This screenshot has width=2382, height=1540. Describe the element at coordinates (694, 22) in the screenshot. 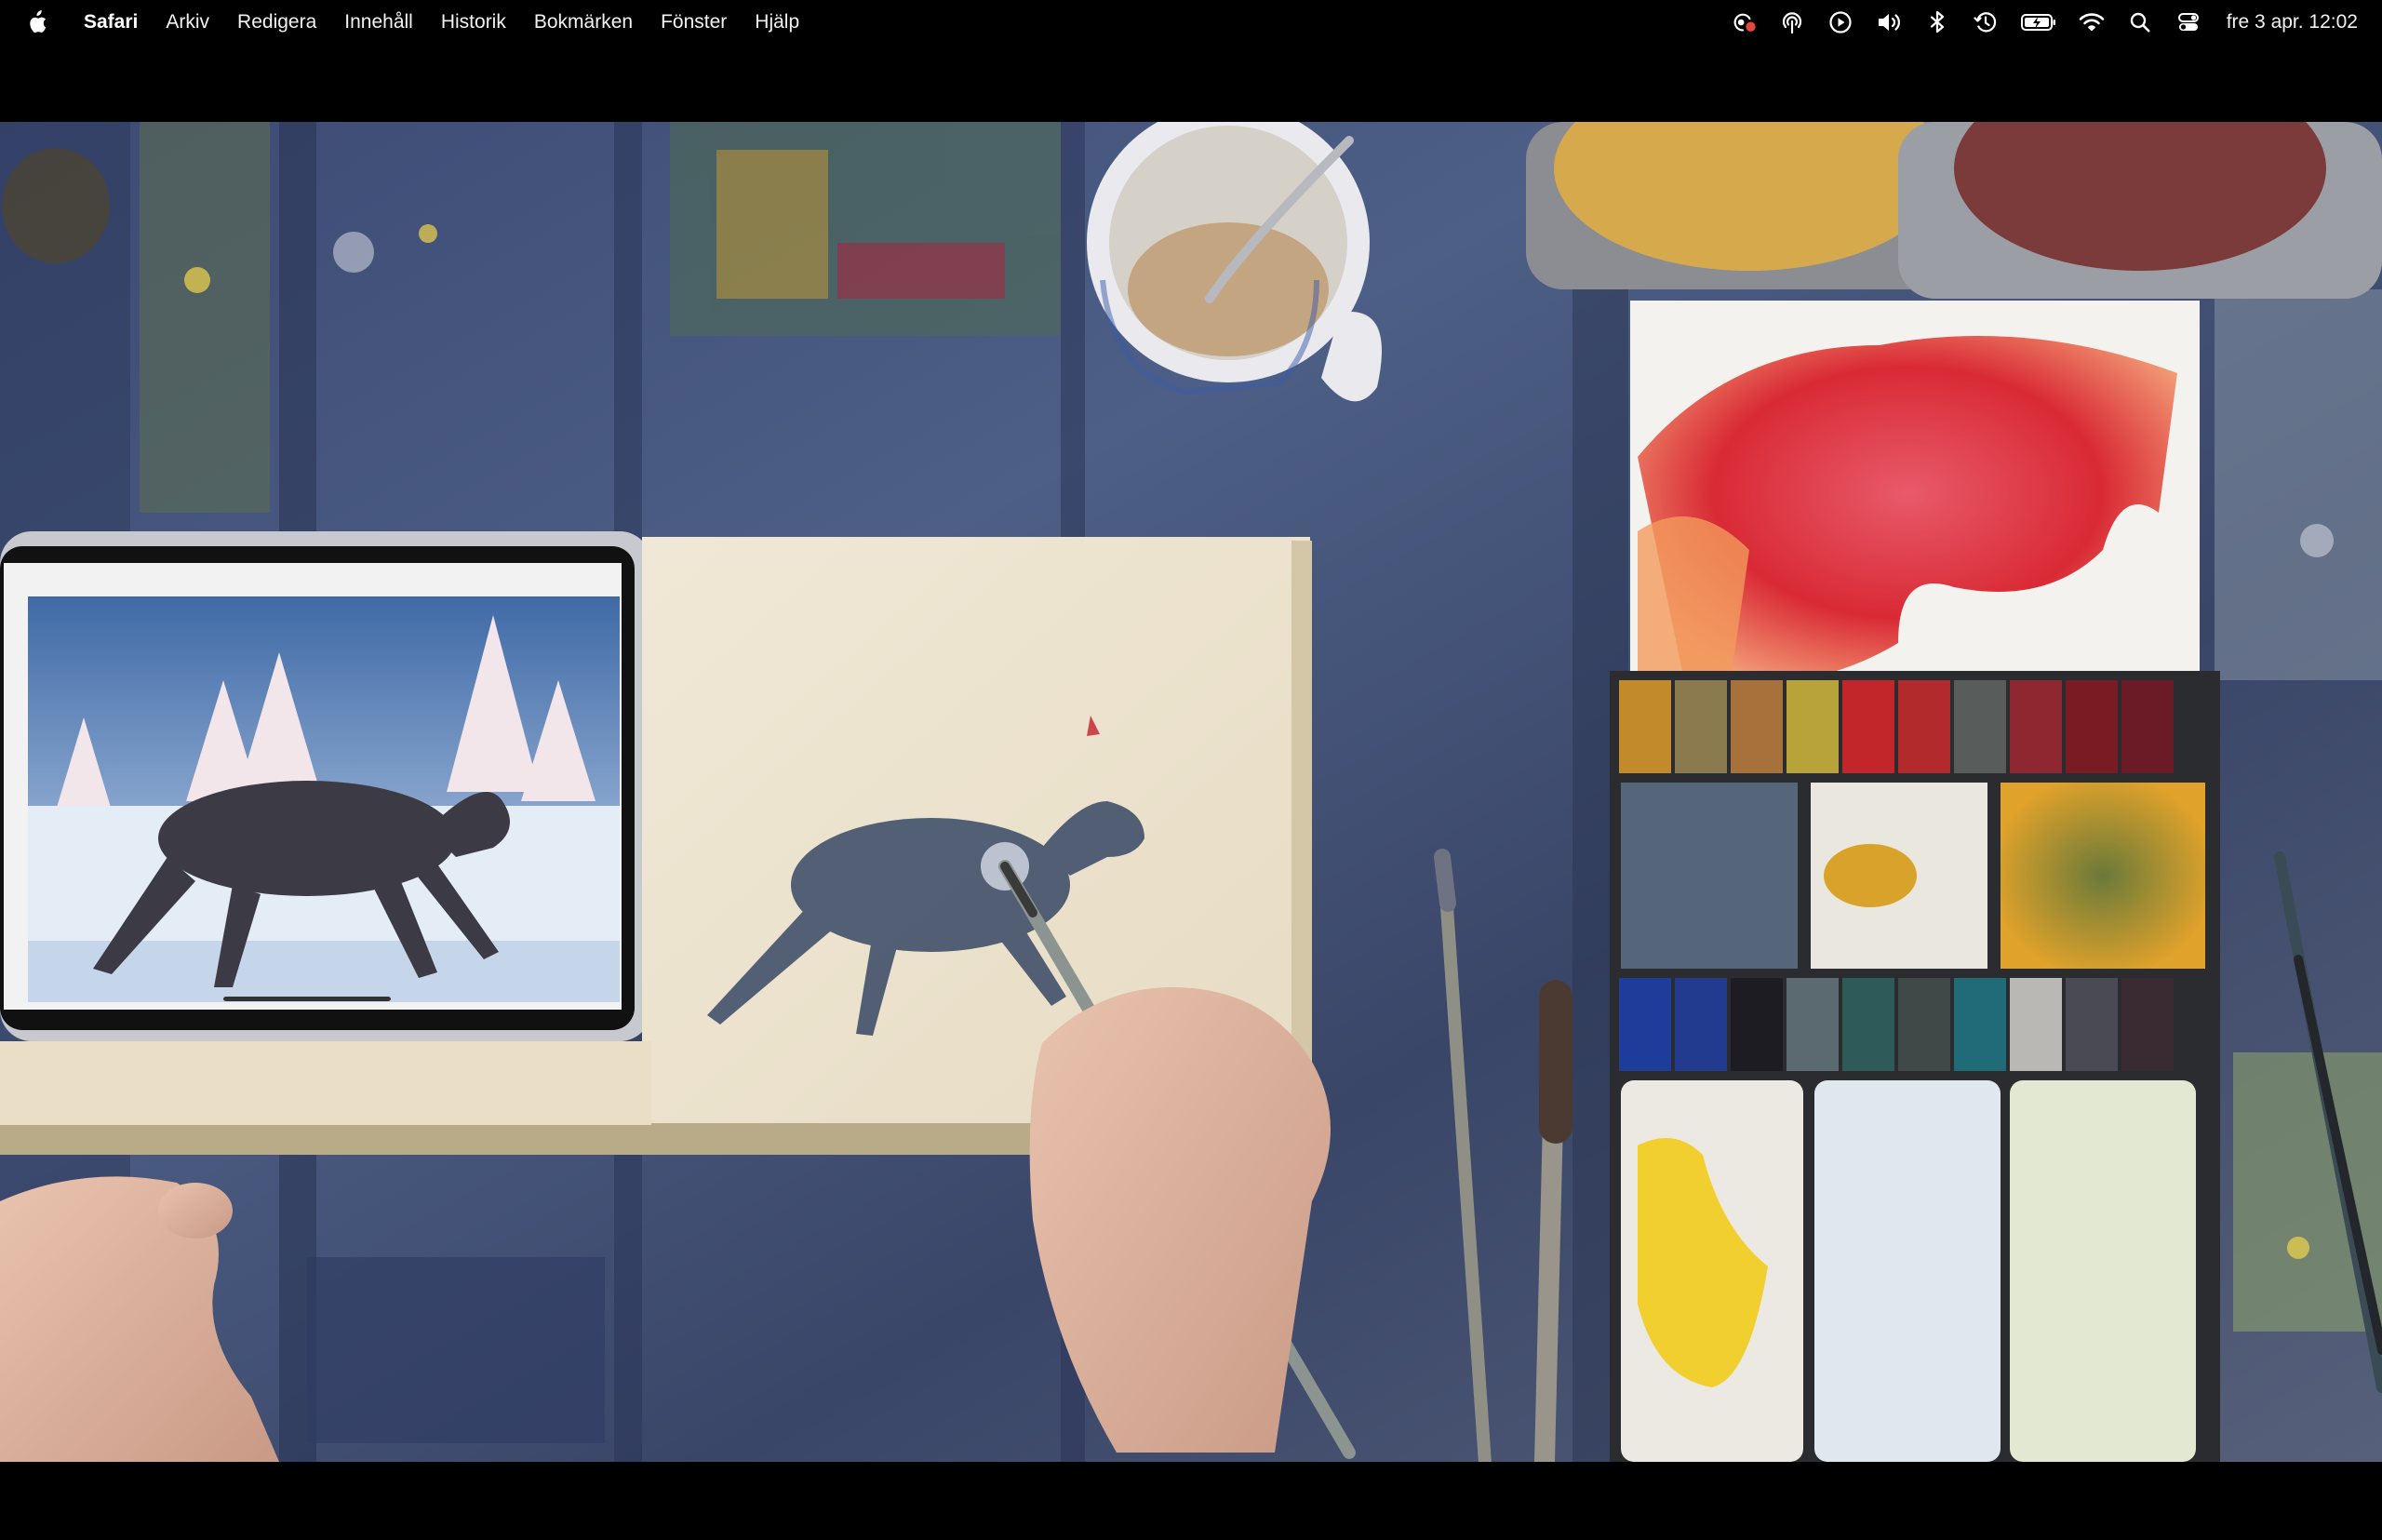

I see `menu-fonster: Fönster` at that location.